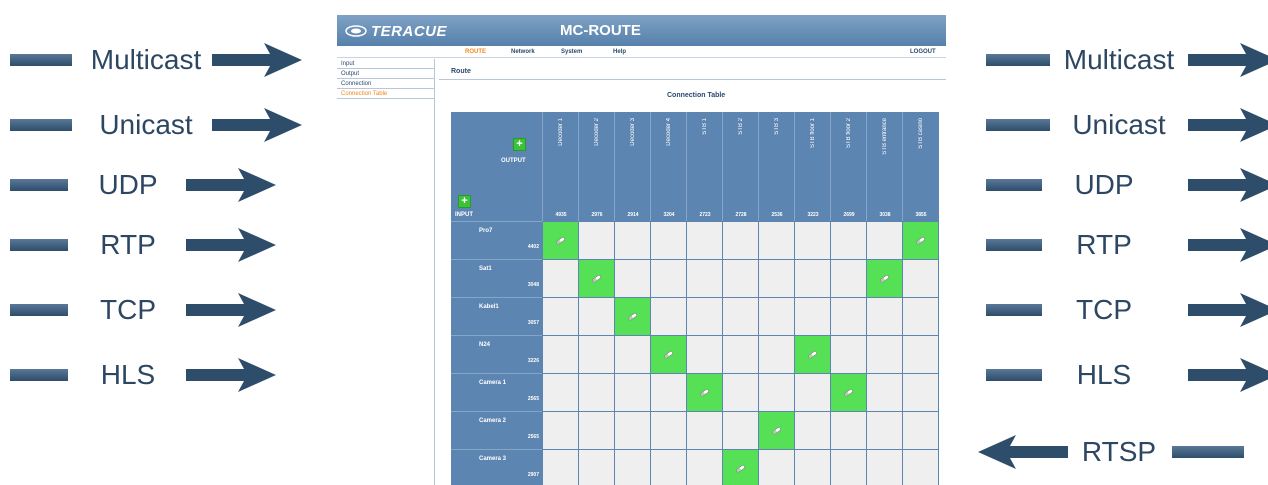 The width and height of the screenshot is (1268, 485). Describe the element at coordinates (496, 430) in the screenshot. I see `input-row-camera-2: Camera 2 2565` at that location.